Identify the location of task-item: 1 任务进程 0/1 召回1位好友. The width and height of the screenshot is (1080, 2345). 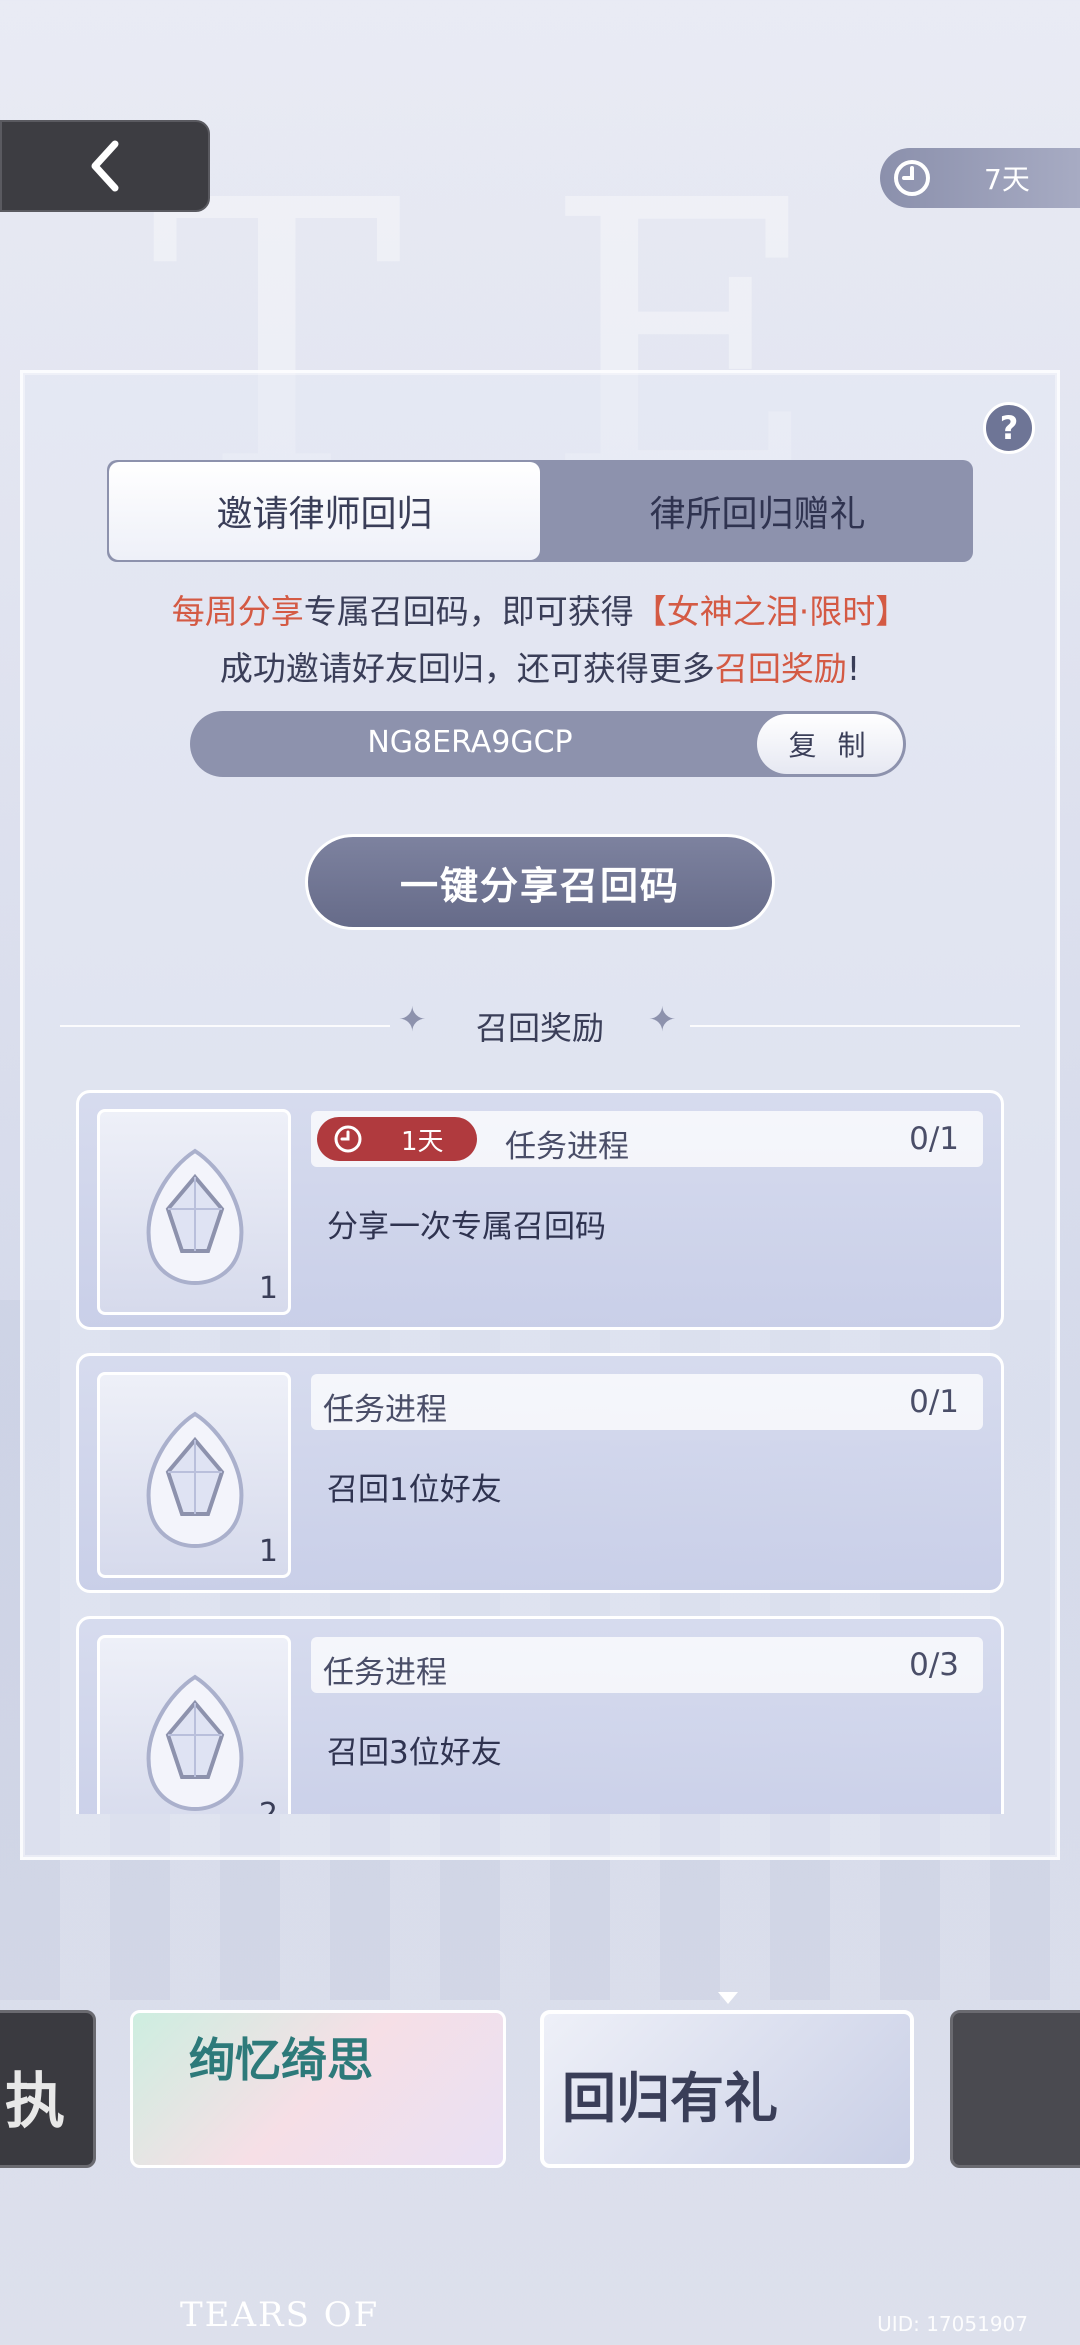
(540, 1473).